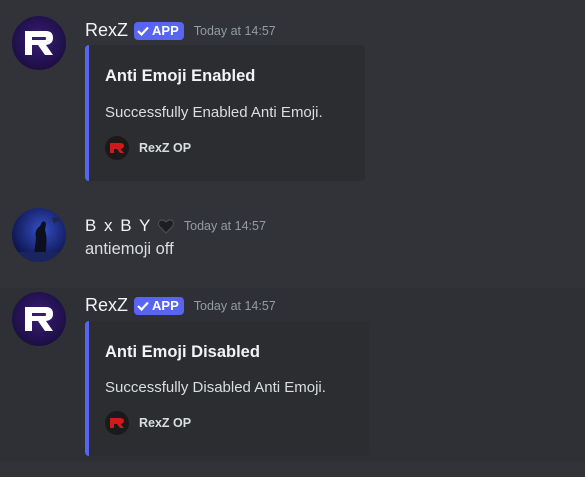 The height and width of the screenshot is (477, 585). What do you see at coordinates (39, 239) in the screenshot?
I see `user-avatar-image` at bounding box center [39, 239].